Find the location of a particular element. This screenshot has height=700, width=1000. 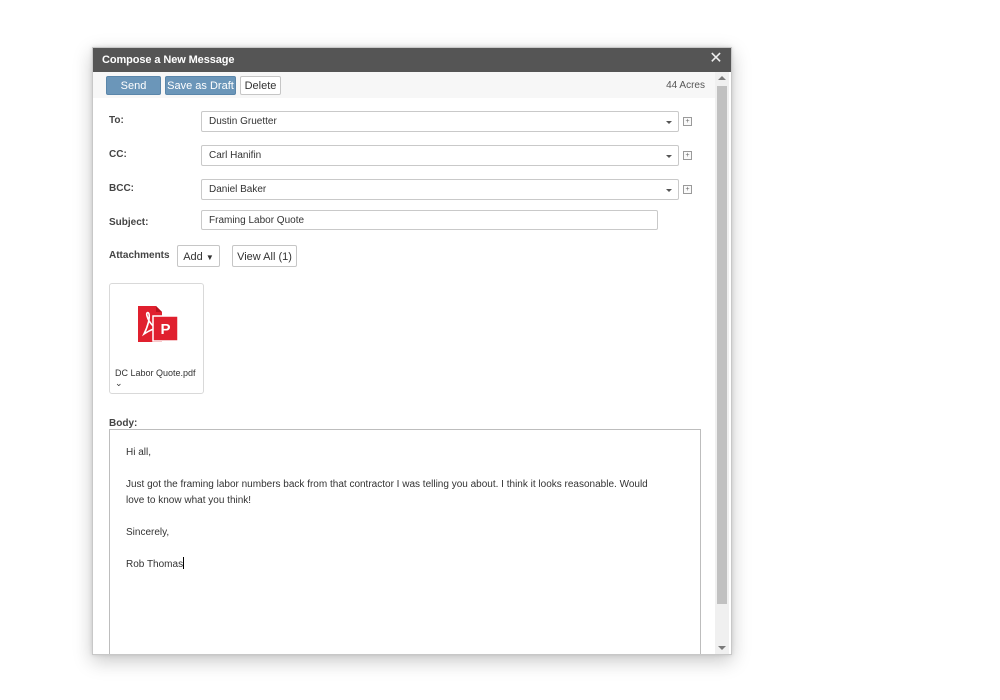

body-greeting: Hi all, is located at coordinates (139, 452).